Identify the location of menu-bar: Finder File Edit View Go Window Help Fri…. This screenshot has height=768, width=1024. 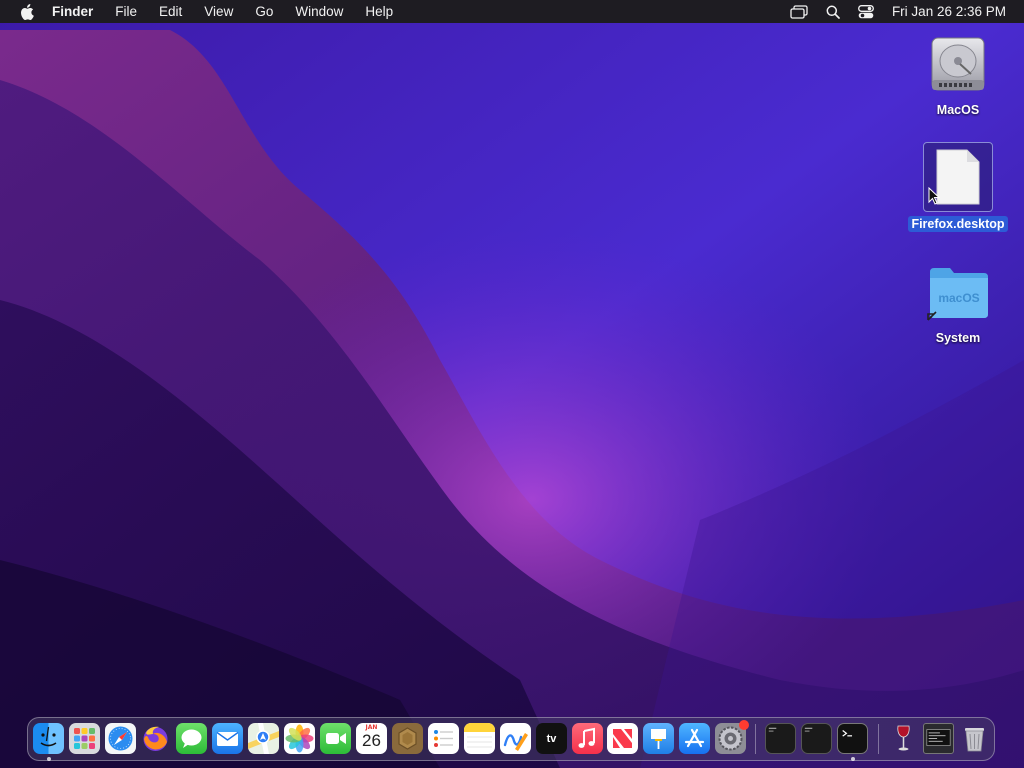
(512, 11).